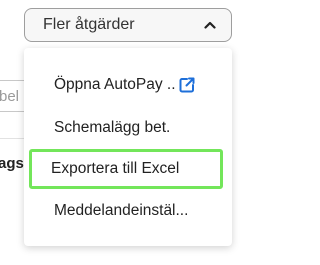  Describe the element at coordinates (112, 127) in the screenshot. I see `menu-item-label: Schemalägg bet.` at that location.